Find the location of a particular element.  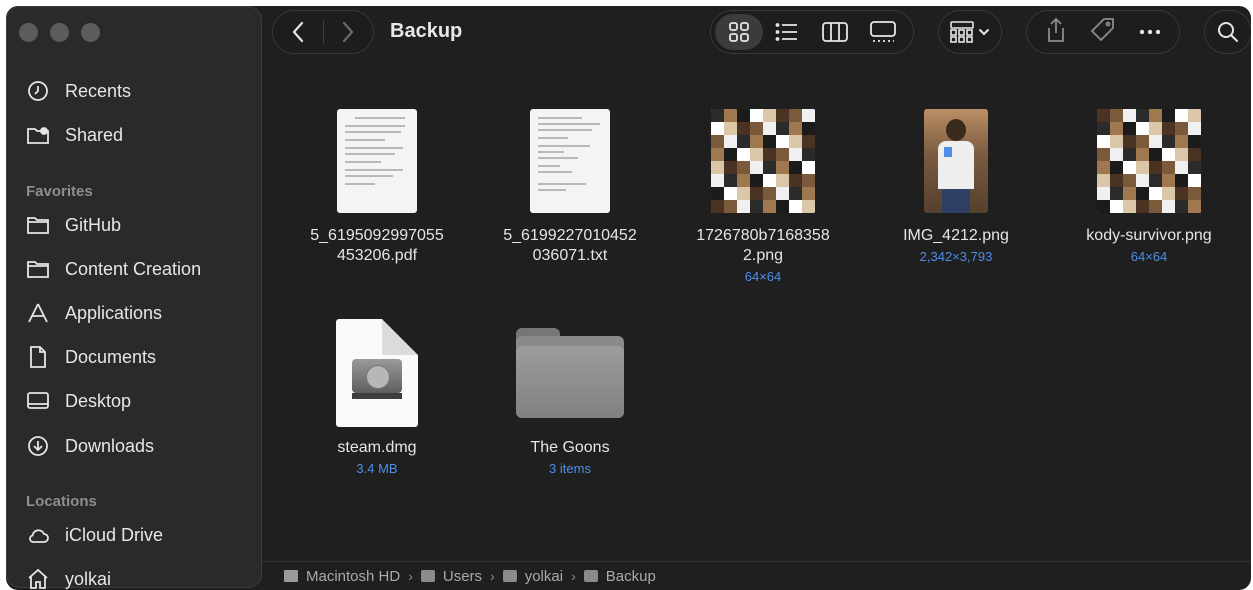

sidebar-item-applications: Applications is located at coordinates (135, 313).